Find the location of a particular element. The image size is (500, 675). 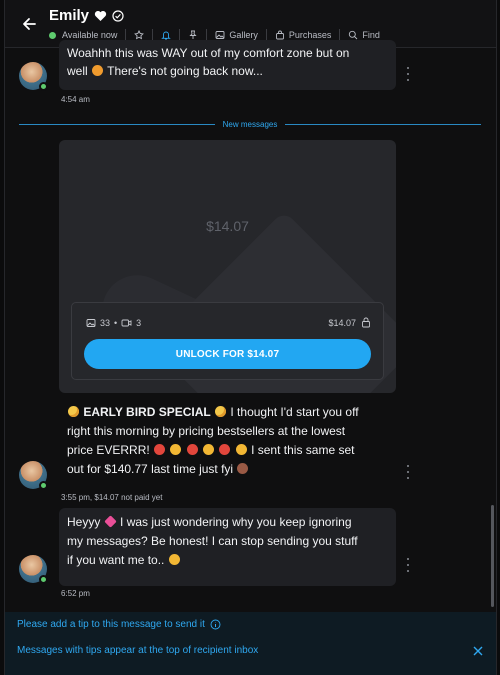

star-icon is located at coordinates (139, 35).